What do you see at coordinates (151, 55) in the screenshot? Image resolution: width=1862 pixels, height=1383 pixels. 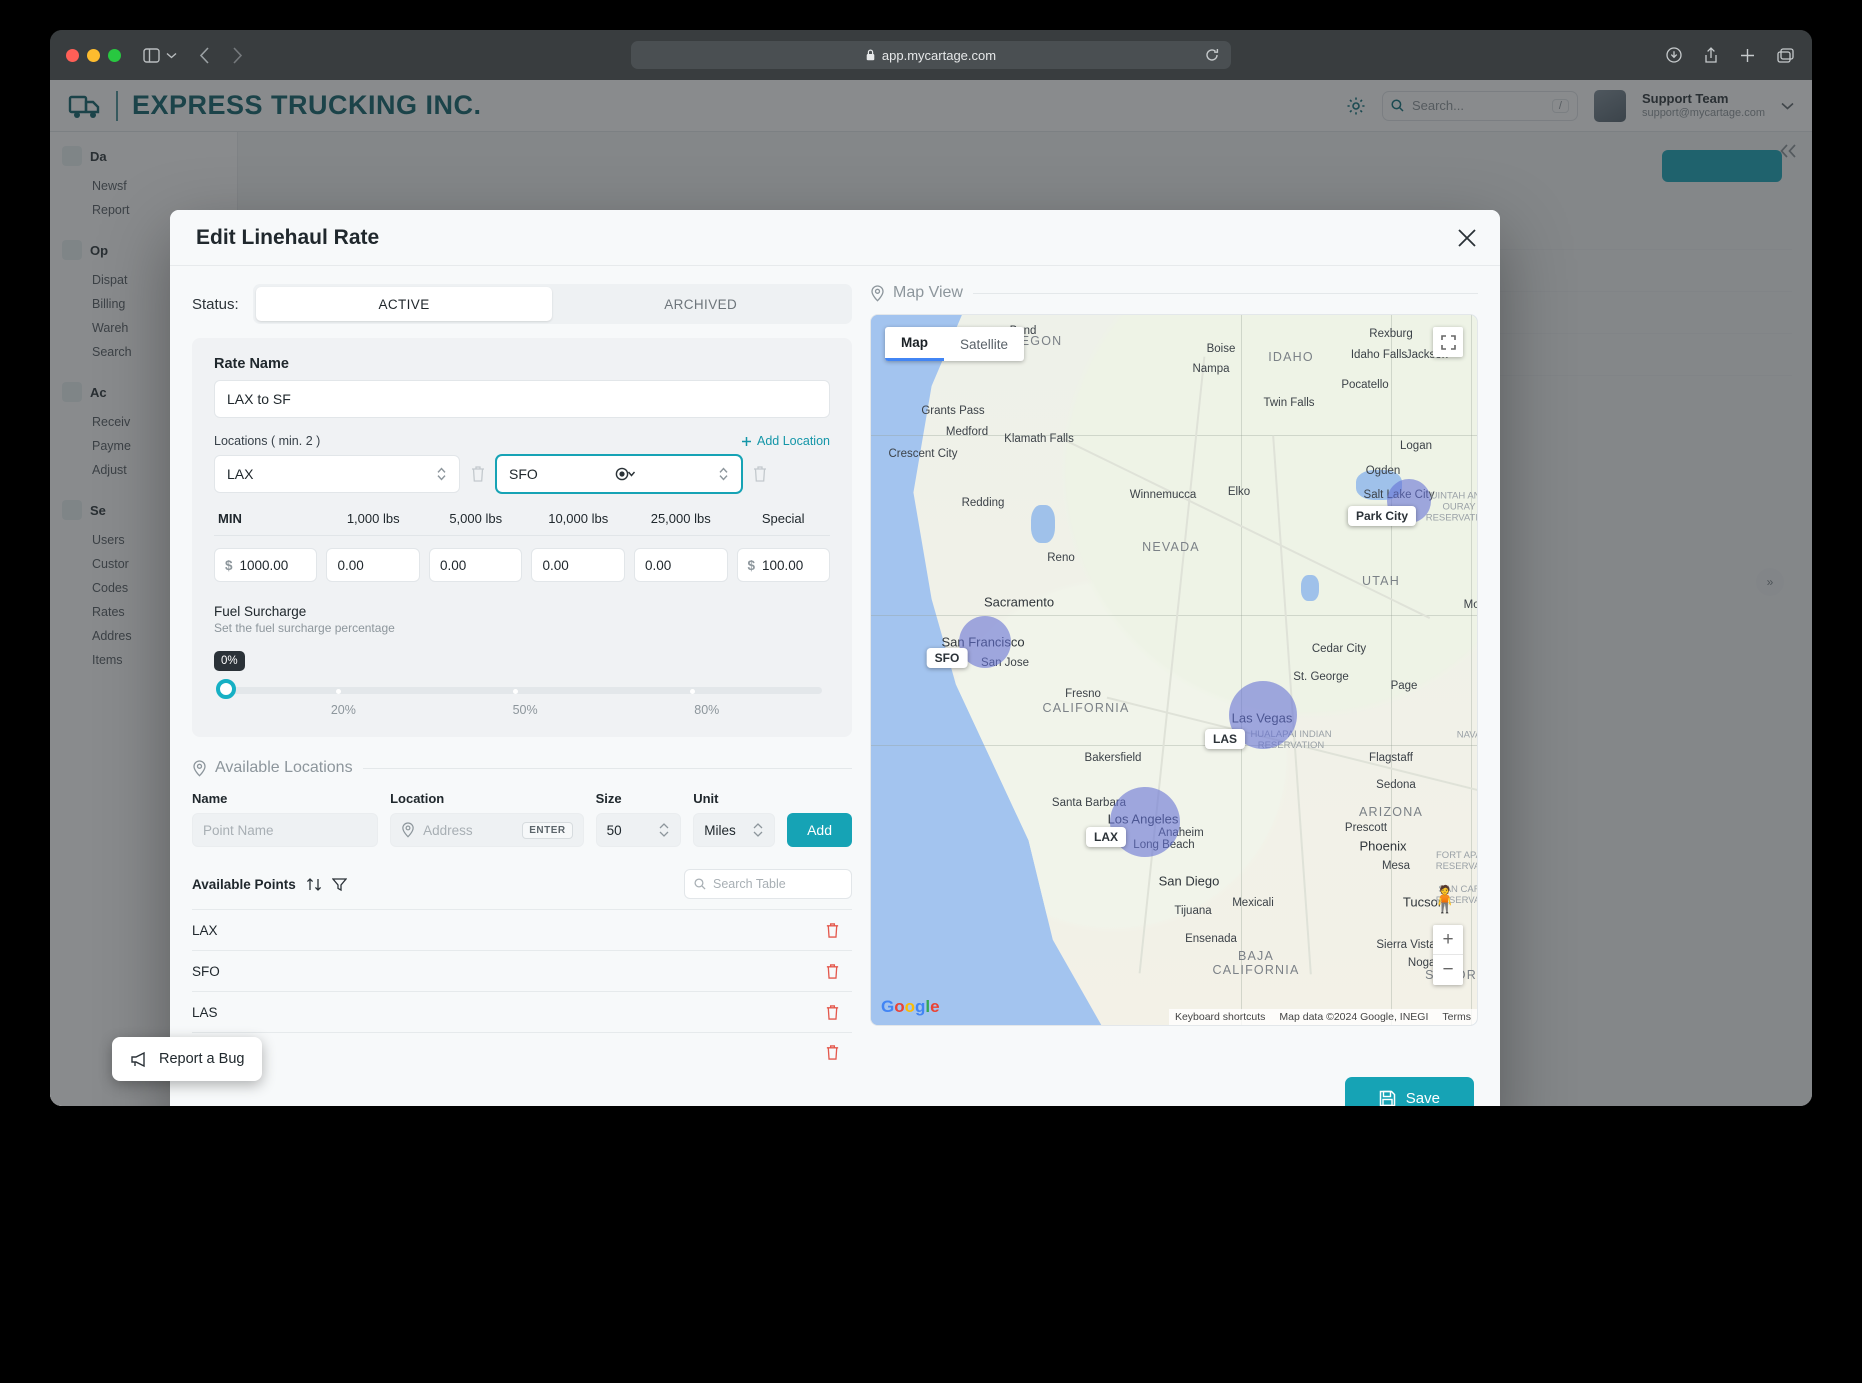 I see `sidebar-icon` at bounding box center [151, 55].